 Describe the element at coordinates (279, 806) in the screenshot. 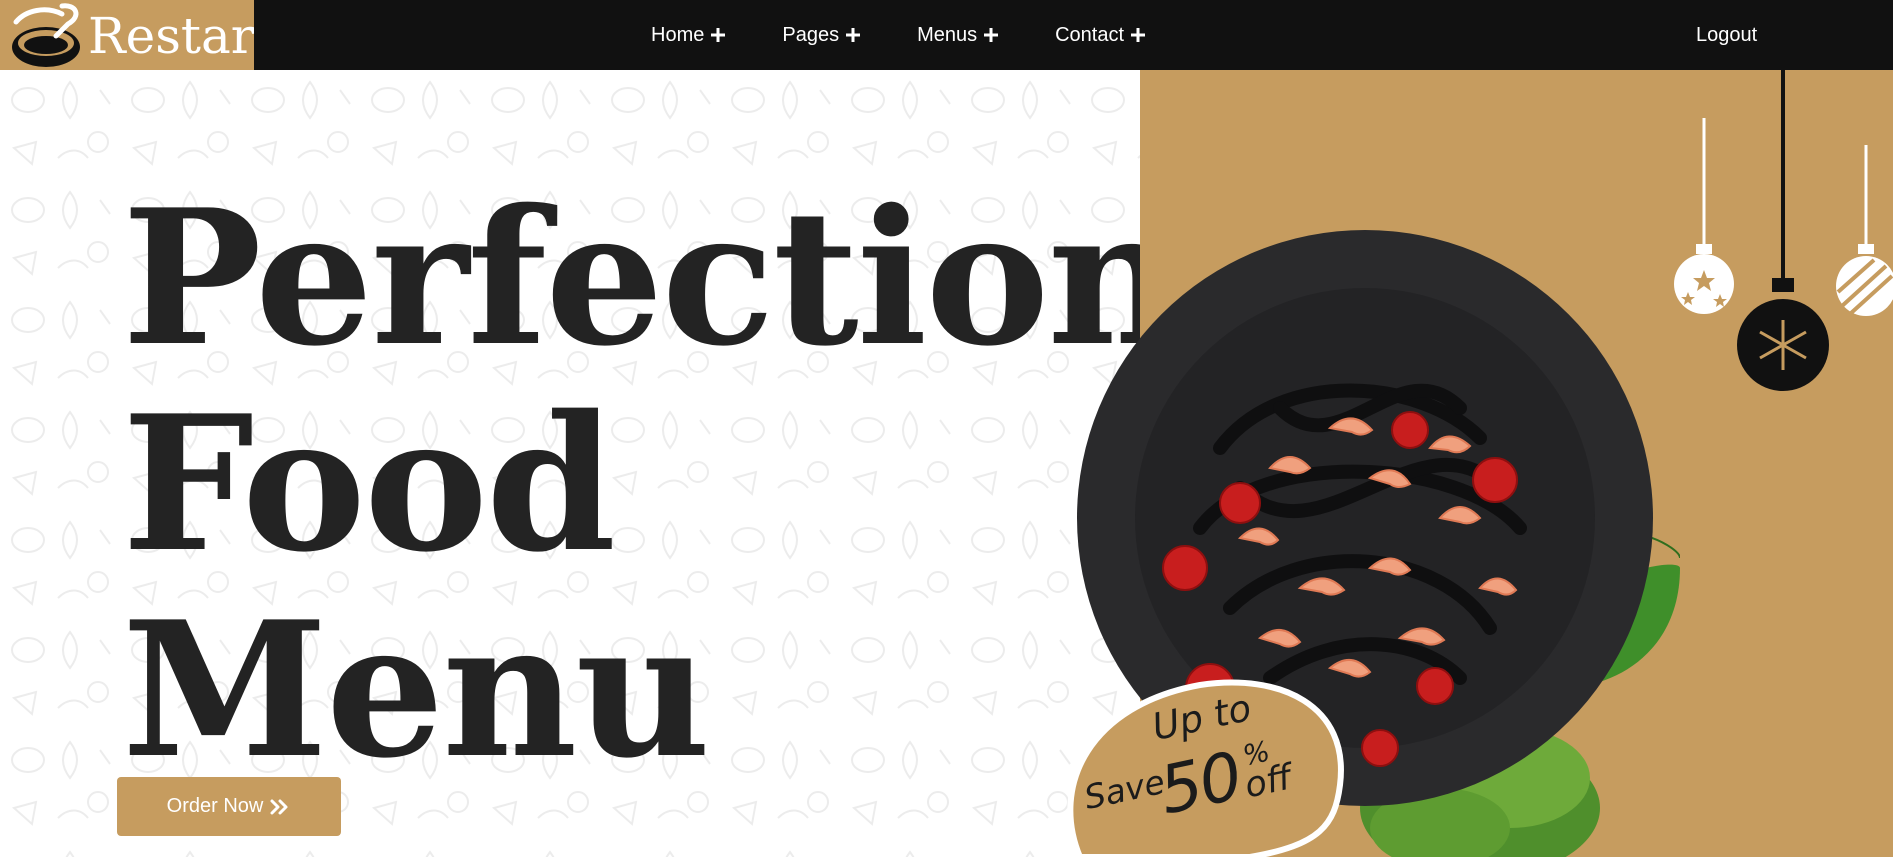

I see `double-chevron-right-icon` at that location.